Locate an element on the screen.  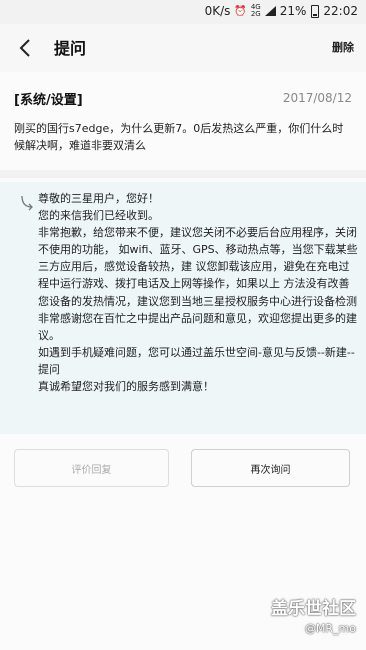
app-bar: 提问 删除 is located at coordinates (183, 48).